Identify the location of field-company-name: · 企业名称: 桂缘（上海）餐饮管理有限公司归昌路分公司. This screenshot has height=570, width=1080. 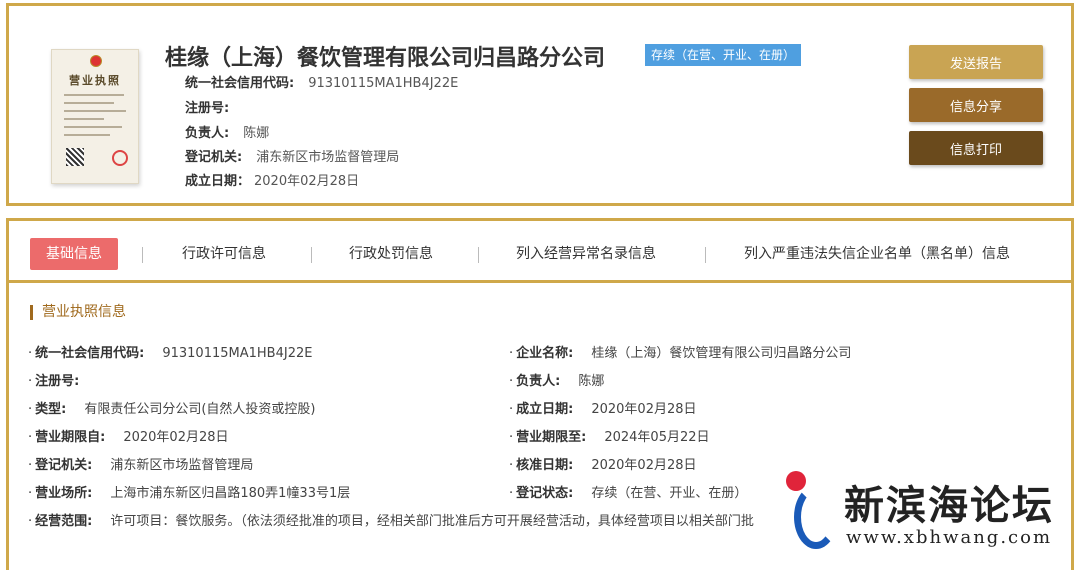
(680, 353).